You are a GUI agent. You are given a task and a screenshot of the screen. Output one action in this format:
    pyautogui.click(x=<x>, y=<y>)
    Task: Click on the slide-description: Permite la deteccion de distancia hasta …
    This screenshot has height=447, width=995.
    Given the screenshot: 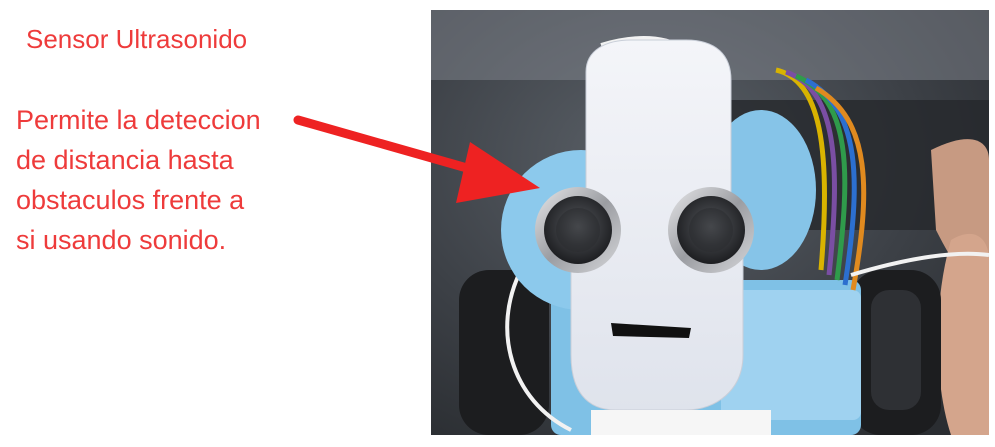 What is the action you would take?
    pyautogui.click(x=138, y=180)
    